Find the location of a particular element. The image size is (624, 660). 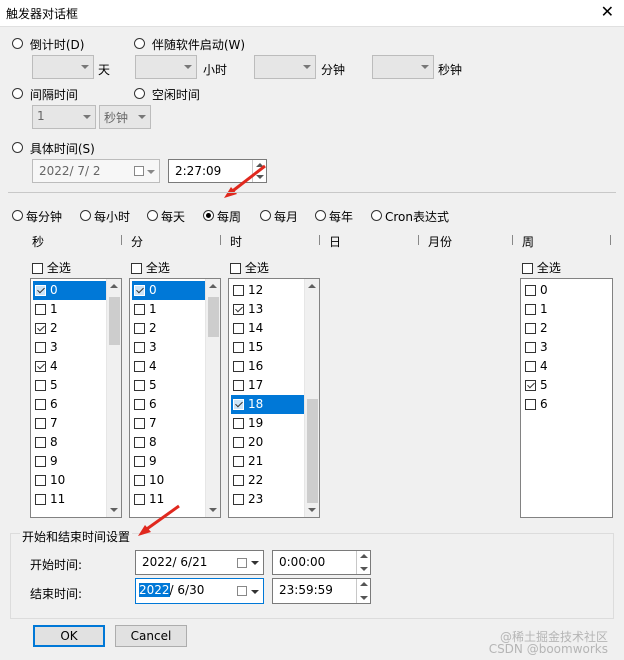

hours-combo is located at coordinates (166, 67).